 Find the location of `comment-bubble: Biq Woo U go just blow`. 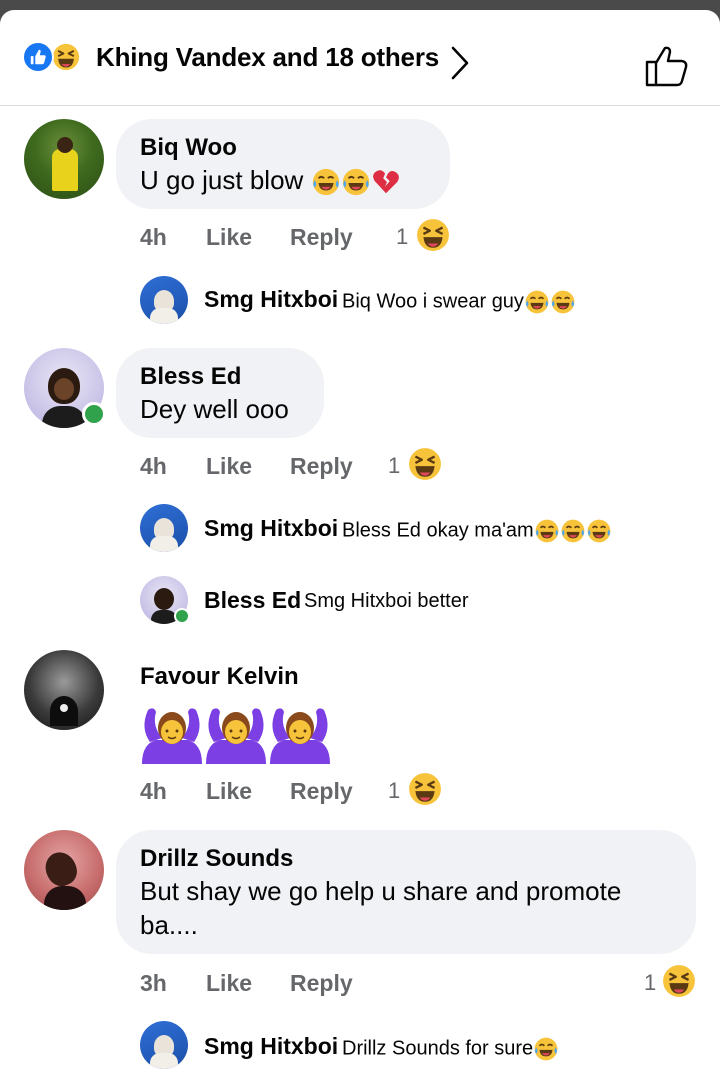

comment-bubble: Biq Woo U go just blow is located at coordinates (283, 164).